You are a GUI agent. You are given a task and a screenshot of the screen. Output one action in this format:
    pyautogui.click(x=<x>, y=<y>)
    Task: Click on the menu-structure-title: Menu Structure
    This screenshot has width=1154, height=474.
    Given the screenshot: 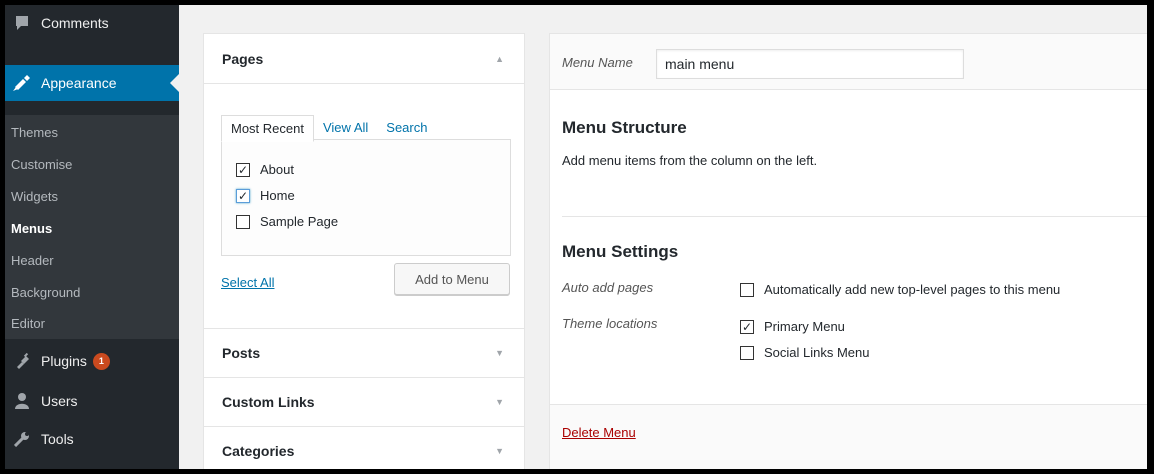 What is the action you would take?
    pyautogui.click(x=624, y=127)
    